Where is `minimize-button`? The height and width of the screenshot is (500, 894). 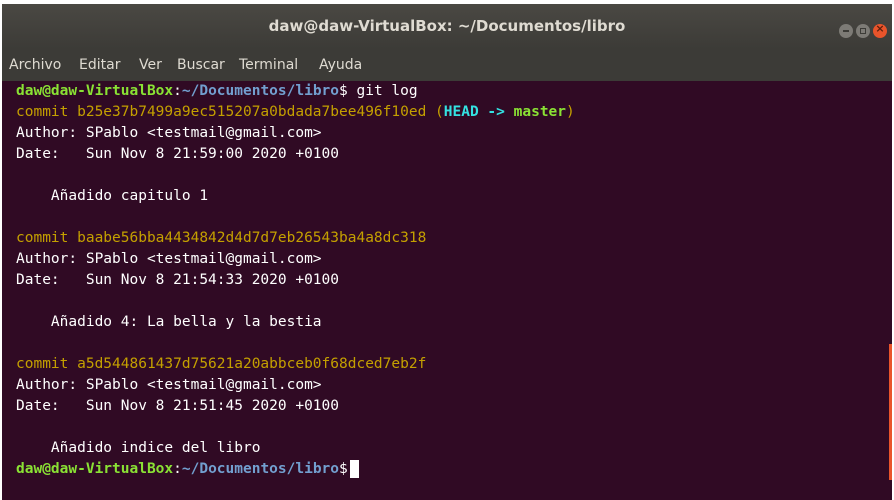
minimize-button is located at coordinates (846, 31).